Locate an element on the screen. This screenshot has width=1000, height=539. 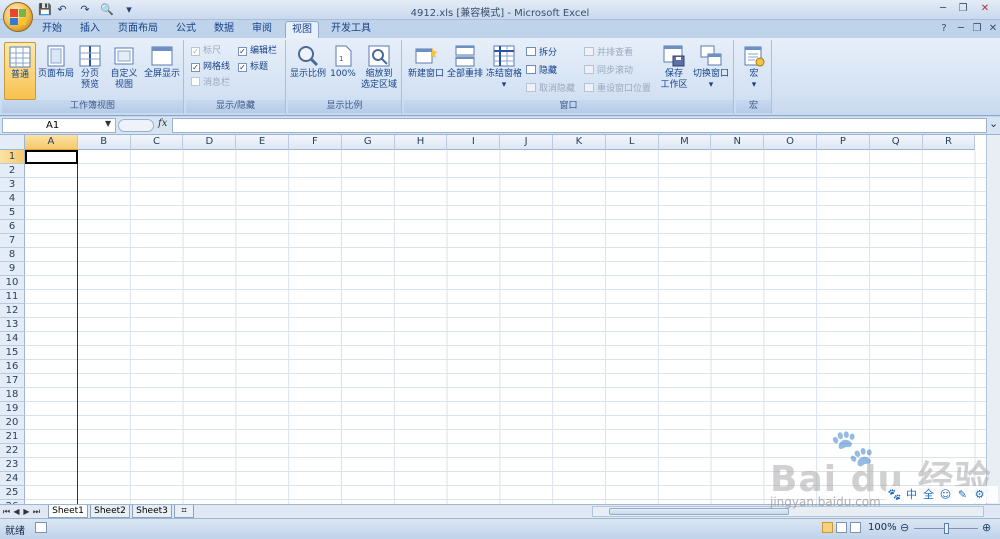
column-header-k: K is located at coordinates (579, 142).